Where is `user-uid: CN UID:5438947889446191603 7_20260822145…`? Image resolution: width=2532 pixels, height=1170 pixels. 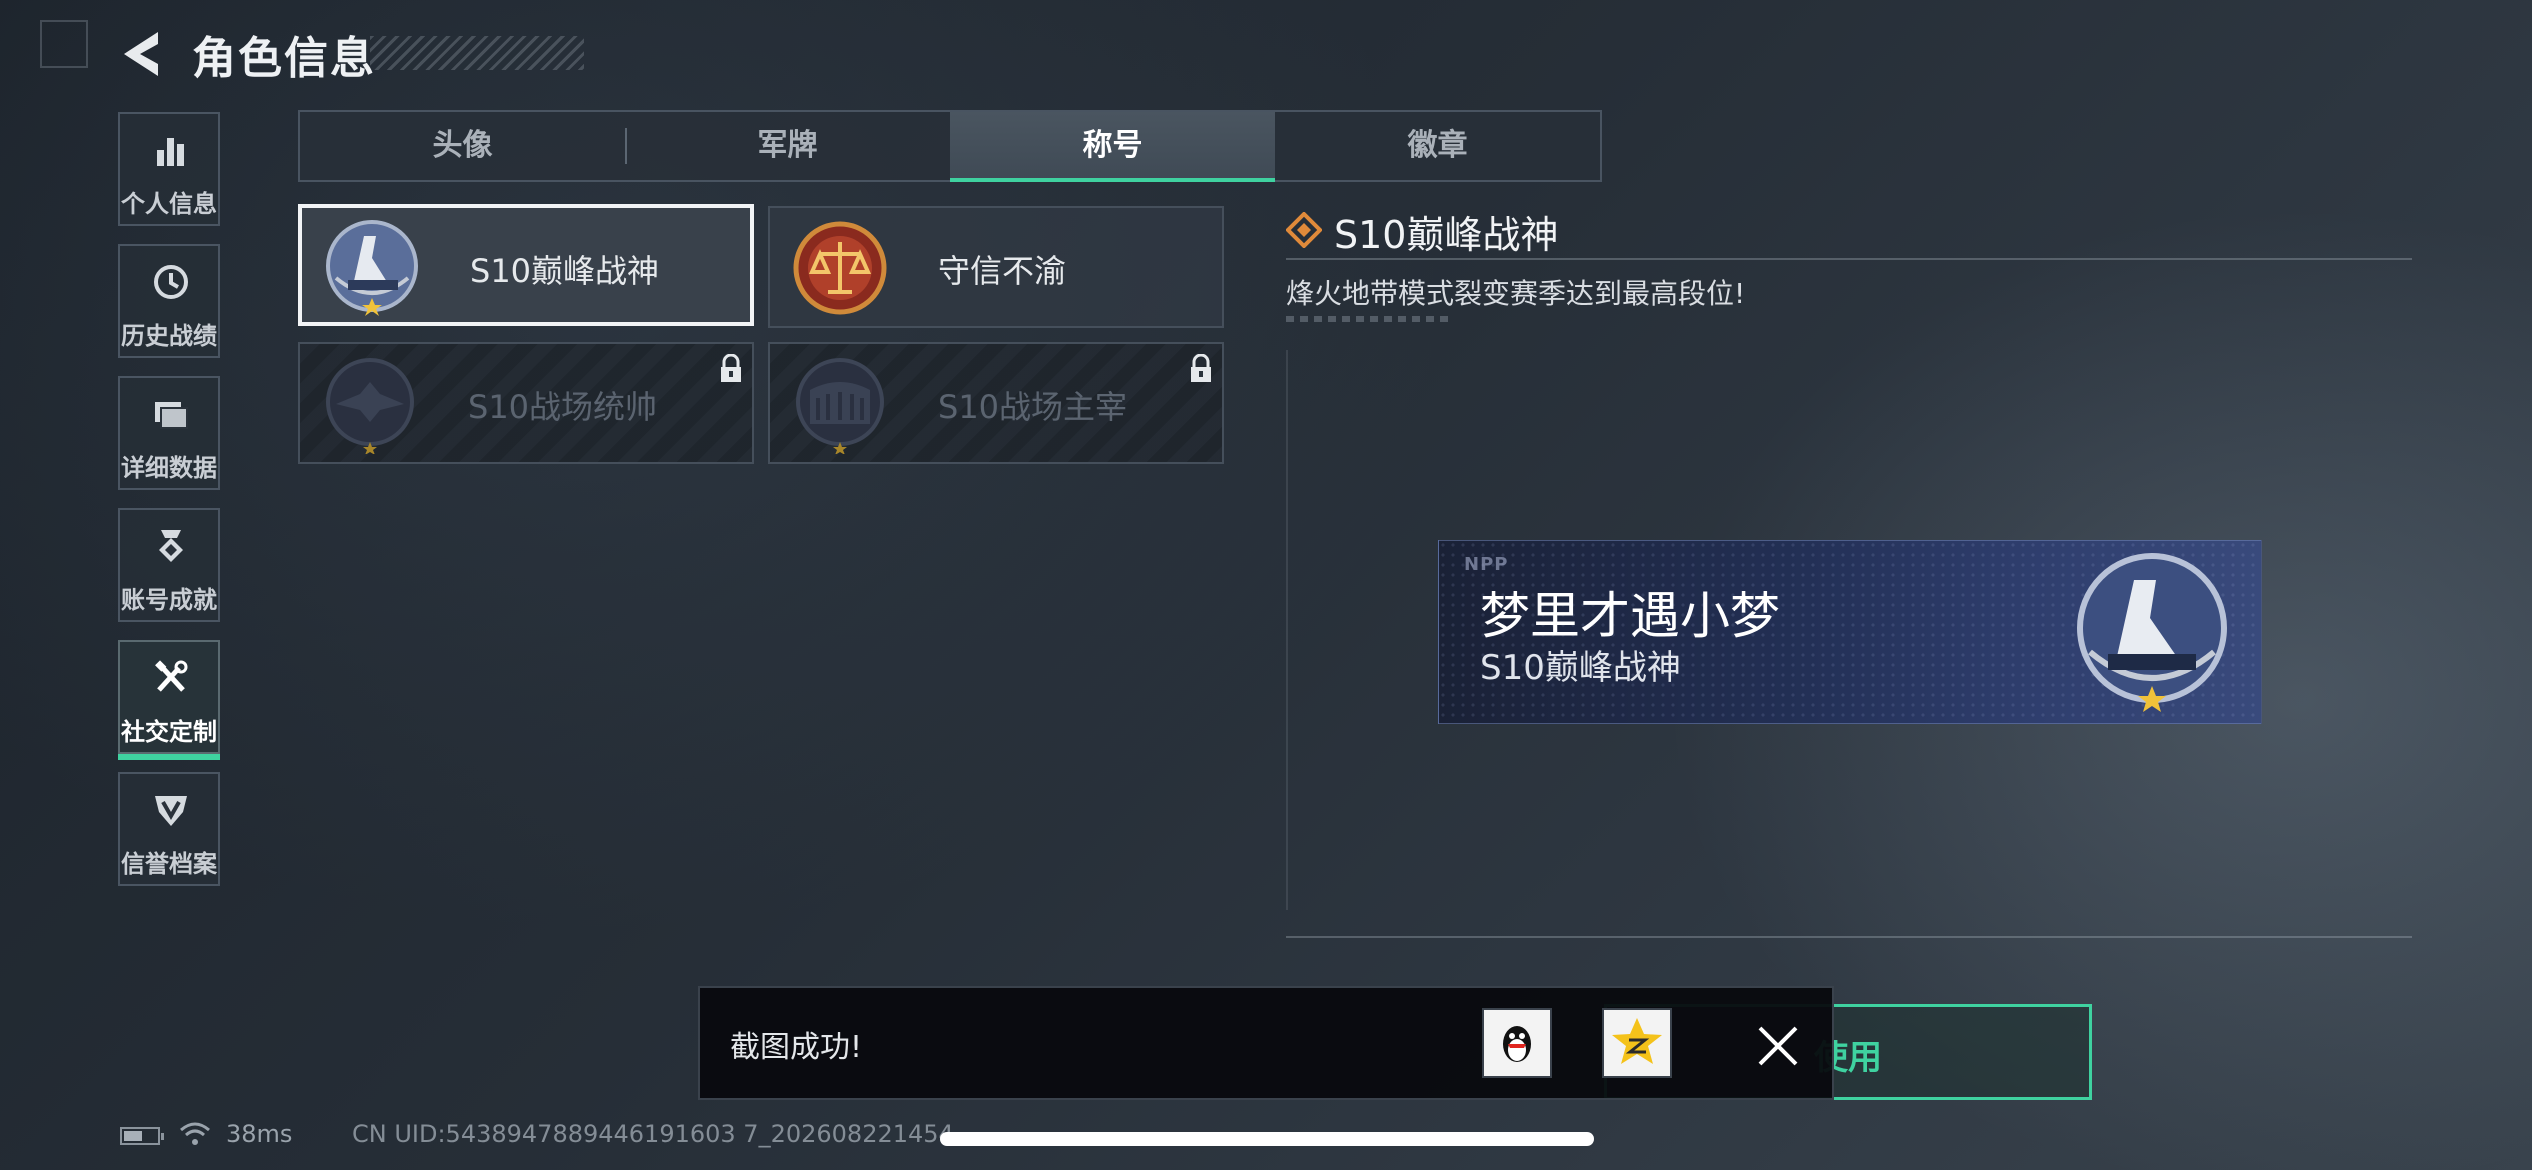
user-uid: CN UID:5438947889446191603 7_20260822145… is located at coordinates (653, 1134).